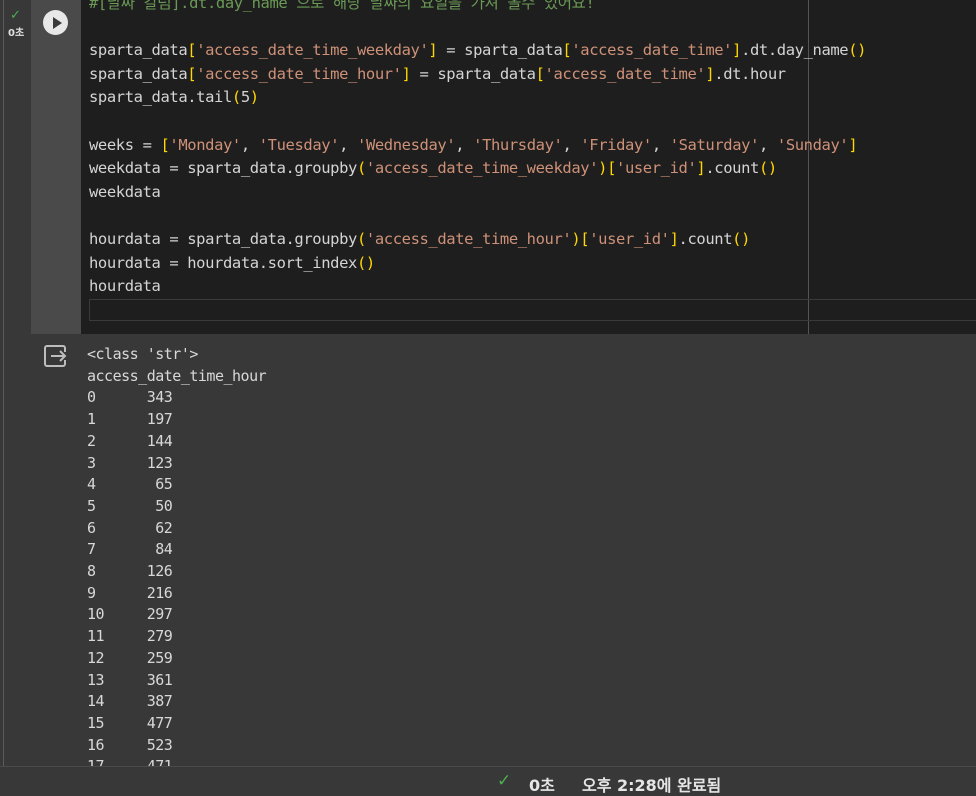  Describe the element at coordinates (518, 144) in the screenshot. I see `code-token: 'Thursday'` at that location.